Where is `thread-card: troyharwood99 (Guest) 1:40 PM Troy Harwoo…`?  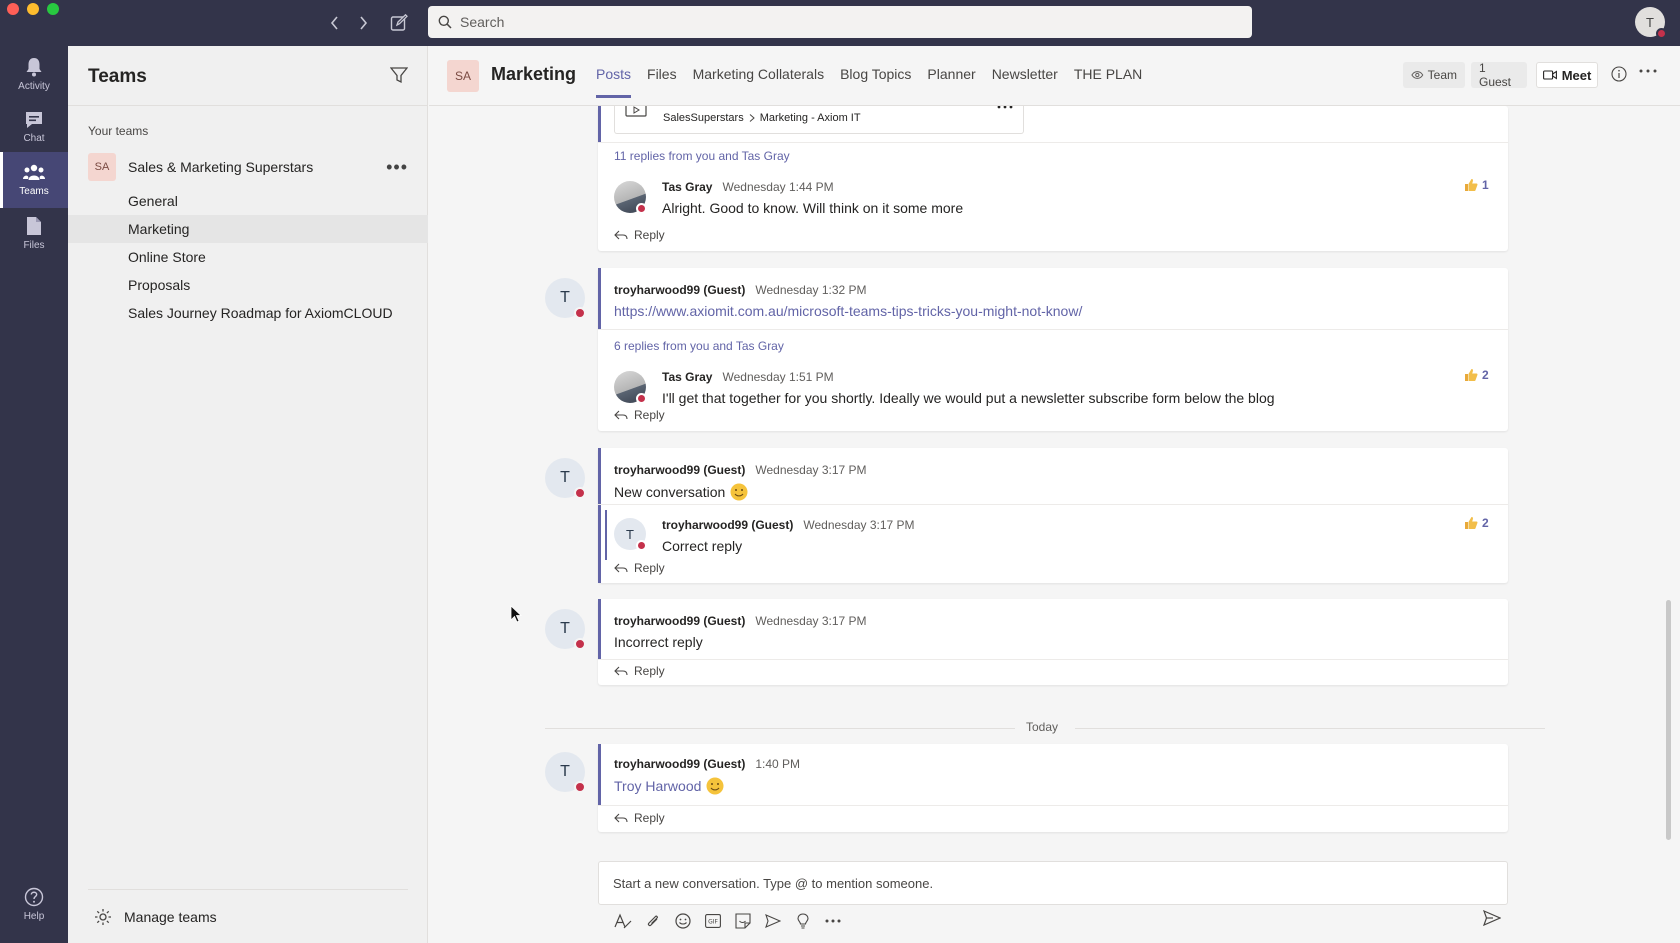
thread-card: troyharwood99 (Guest) 1:40 PM Troy Harwoo… is located at coordinates (1053, 788).